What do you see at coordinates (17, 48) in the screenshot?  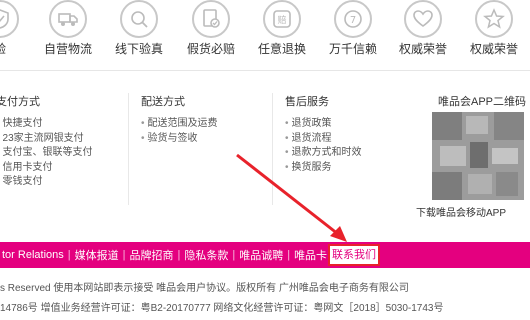 I see `service-label: 验` at bounding box center [17, 48].